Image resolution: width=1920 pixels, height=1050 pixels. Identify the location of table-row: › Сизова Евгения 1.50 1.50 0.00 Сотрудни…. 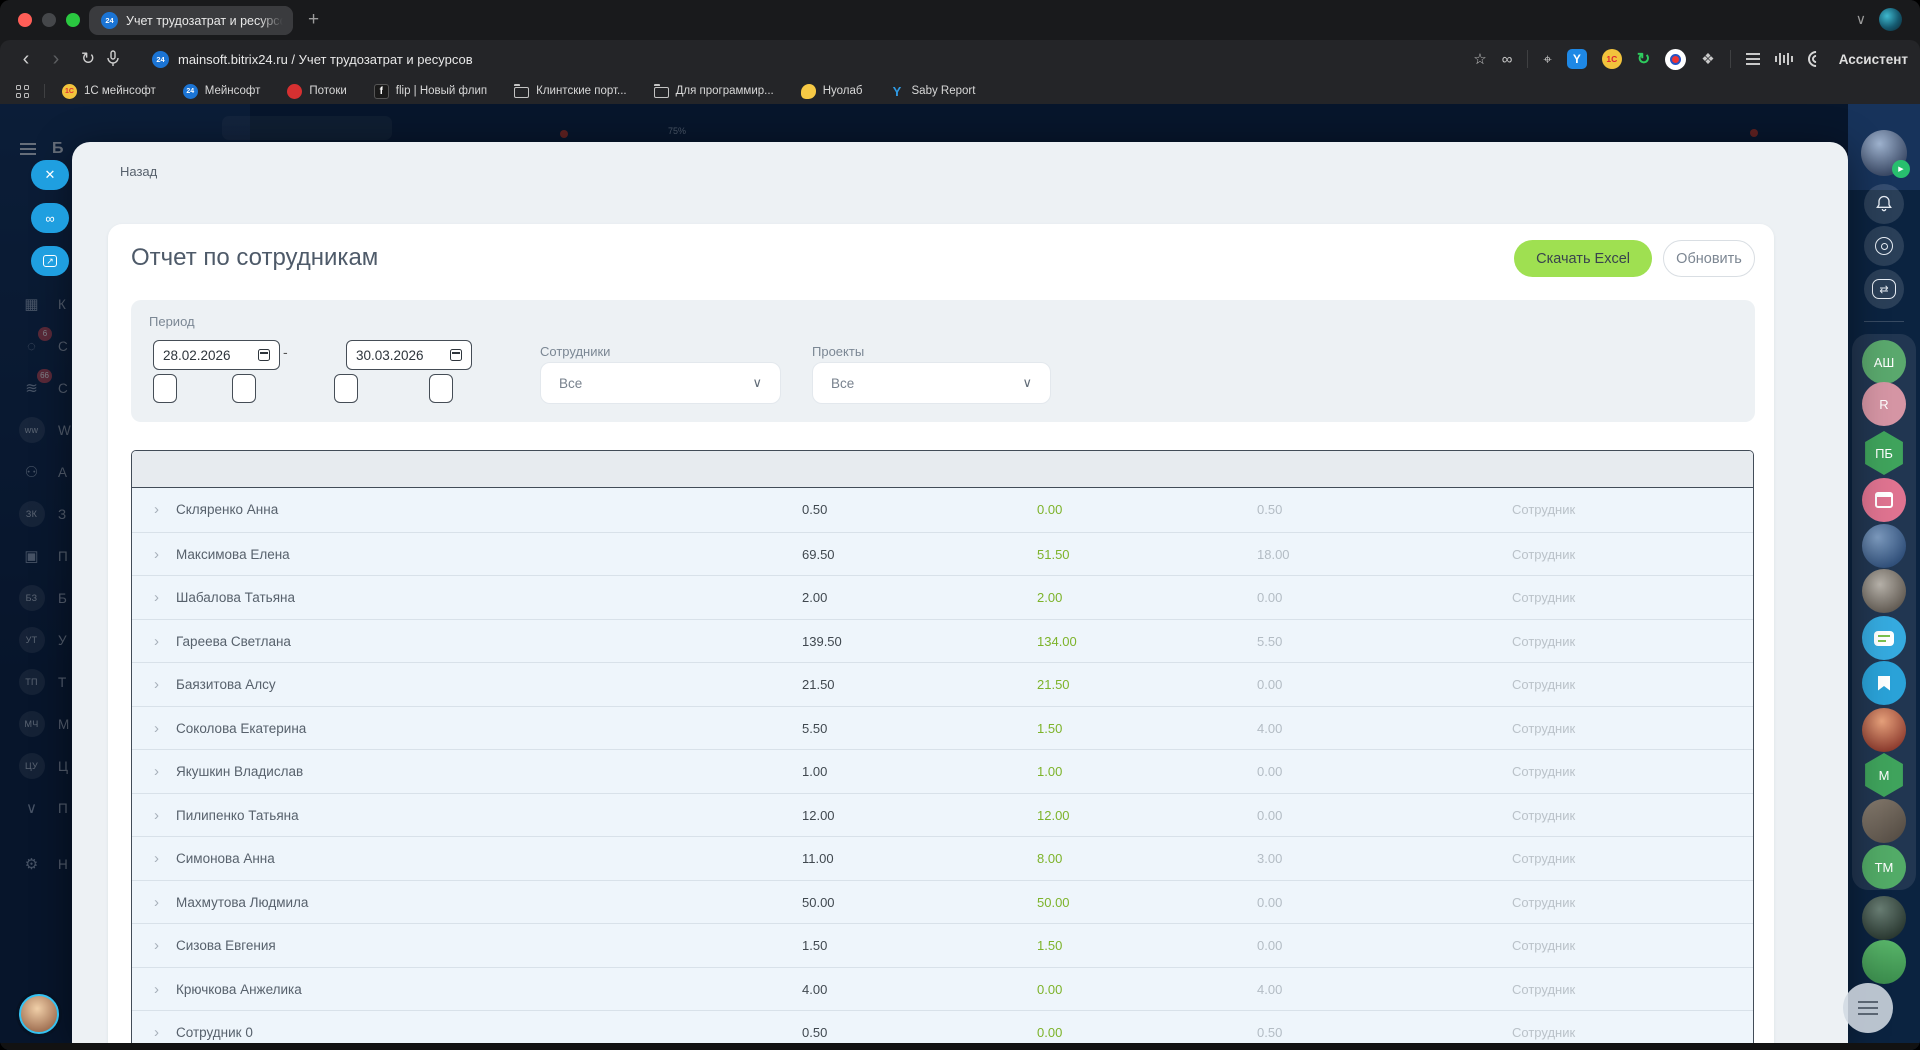
(942, 945).